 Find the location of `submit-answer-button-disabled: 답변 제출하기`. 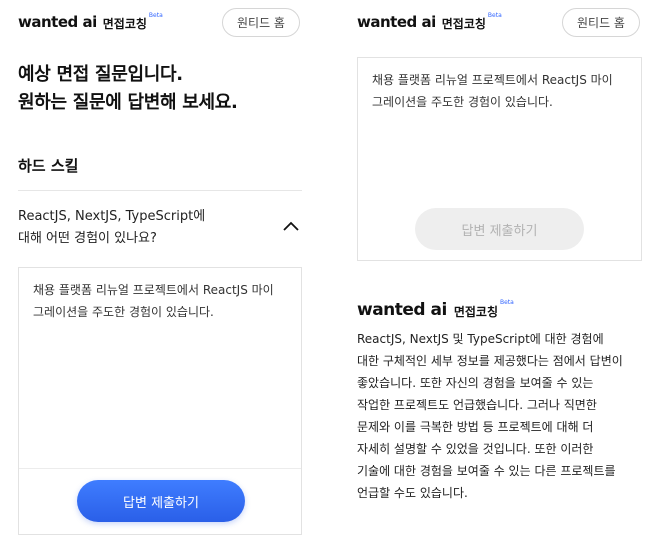

submit-answer-button-disabled: 답변 제출하기 is located at coordinates (499, 229).